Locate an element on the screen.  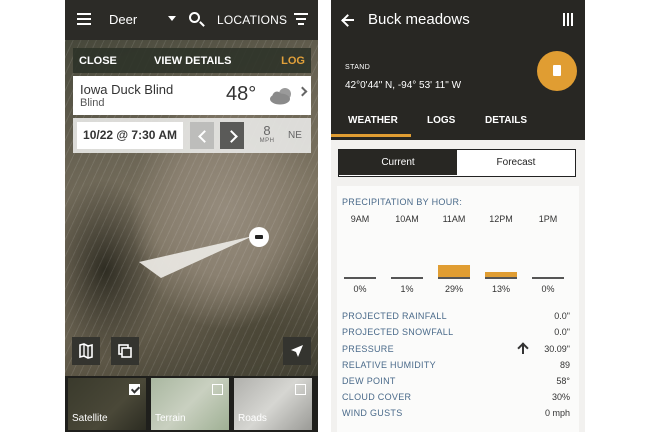
condition-row: CLOUD COVER 30% is located at coordinates (458, 398).